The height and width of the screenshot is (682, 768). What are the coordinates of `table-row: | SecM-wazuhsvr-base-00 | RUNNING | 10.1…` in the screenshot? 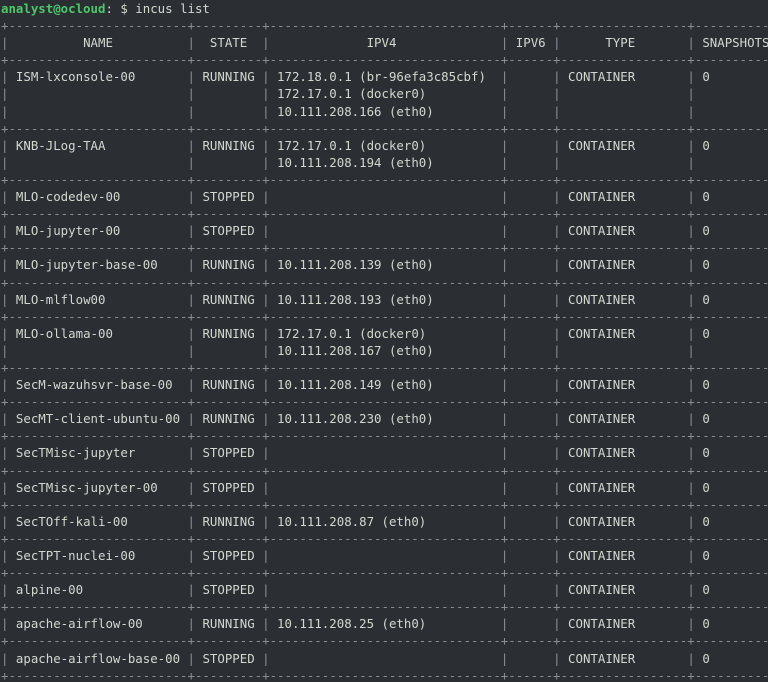 It's located at (384, 384).